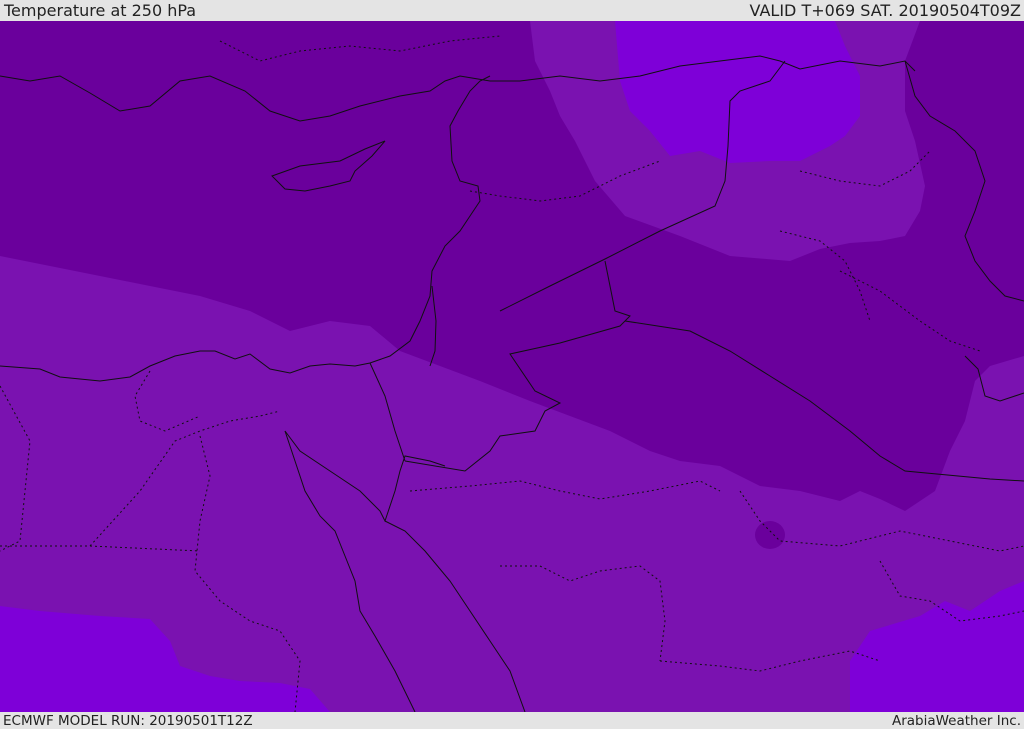 The height and width of the screenshot is (729, 1024). Describe the element at coordinates (100, 10) in the screenshot. I see `map-title: Temperature at 250 hPa` at that location.